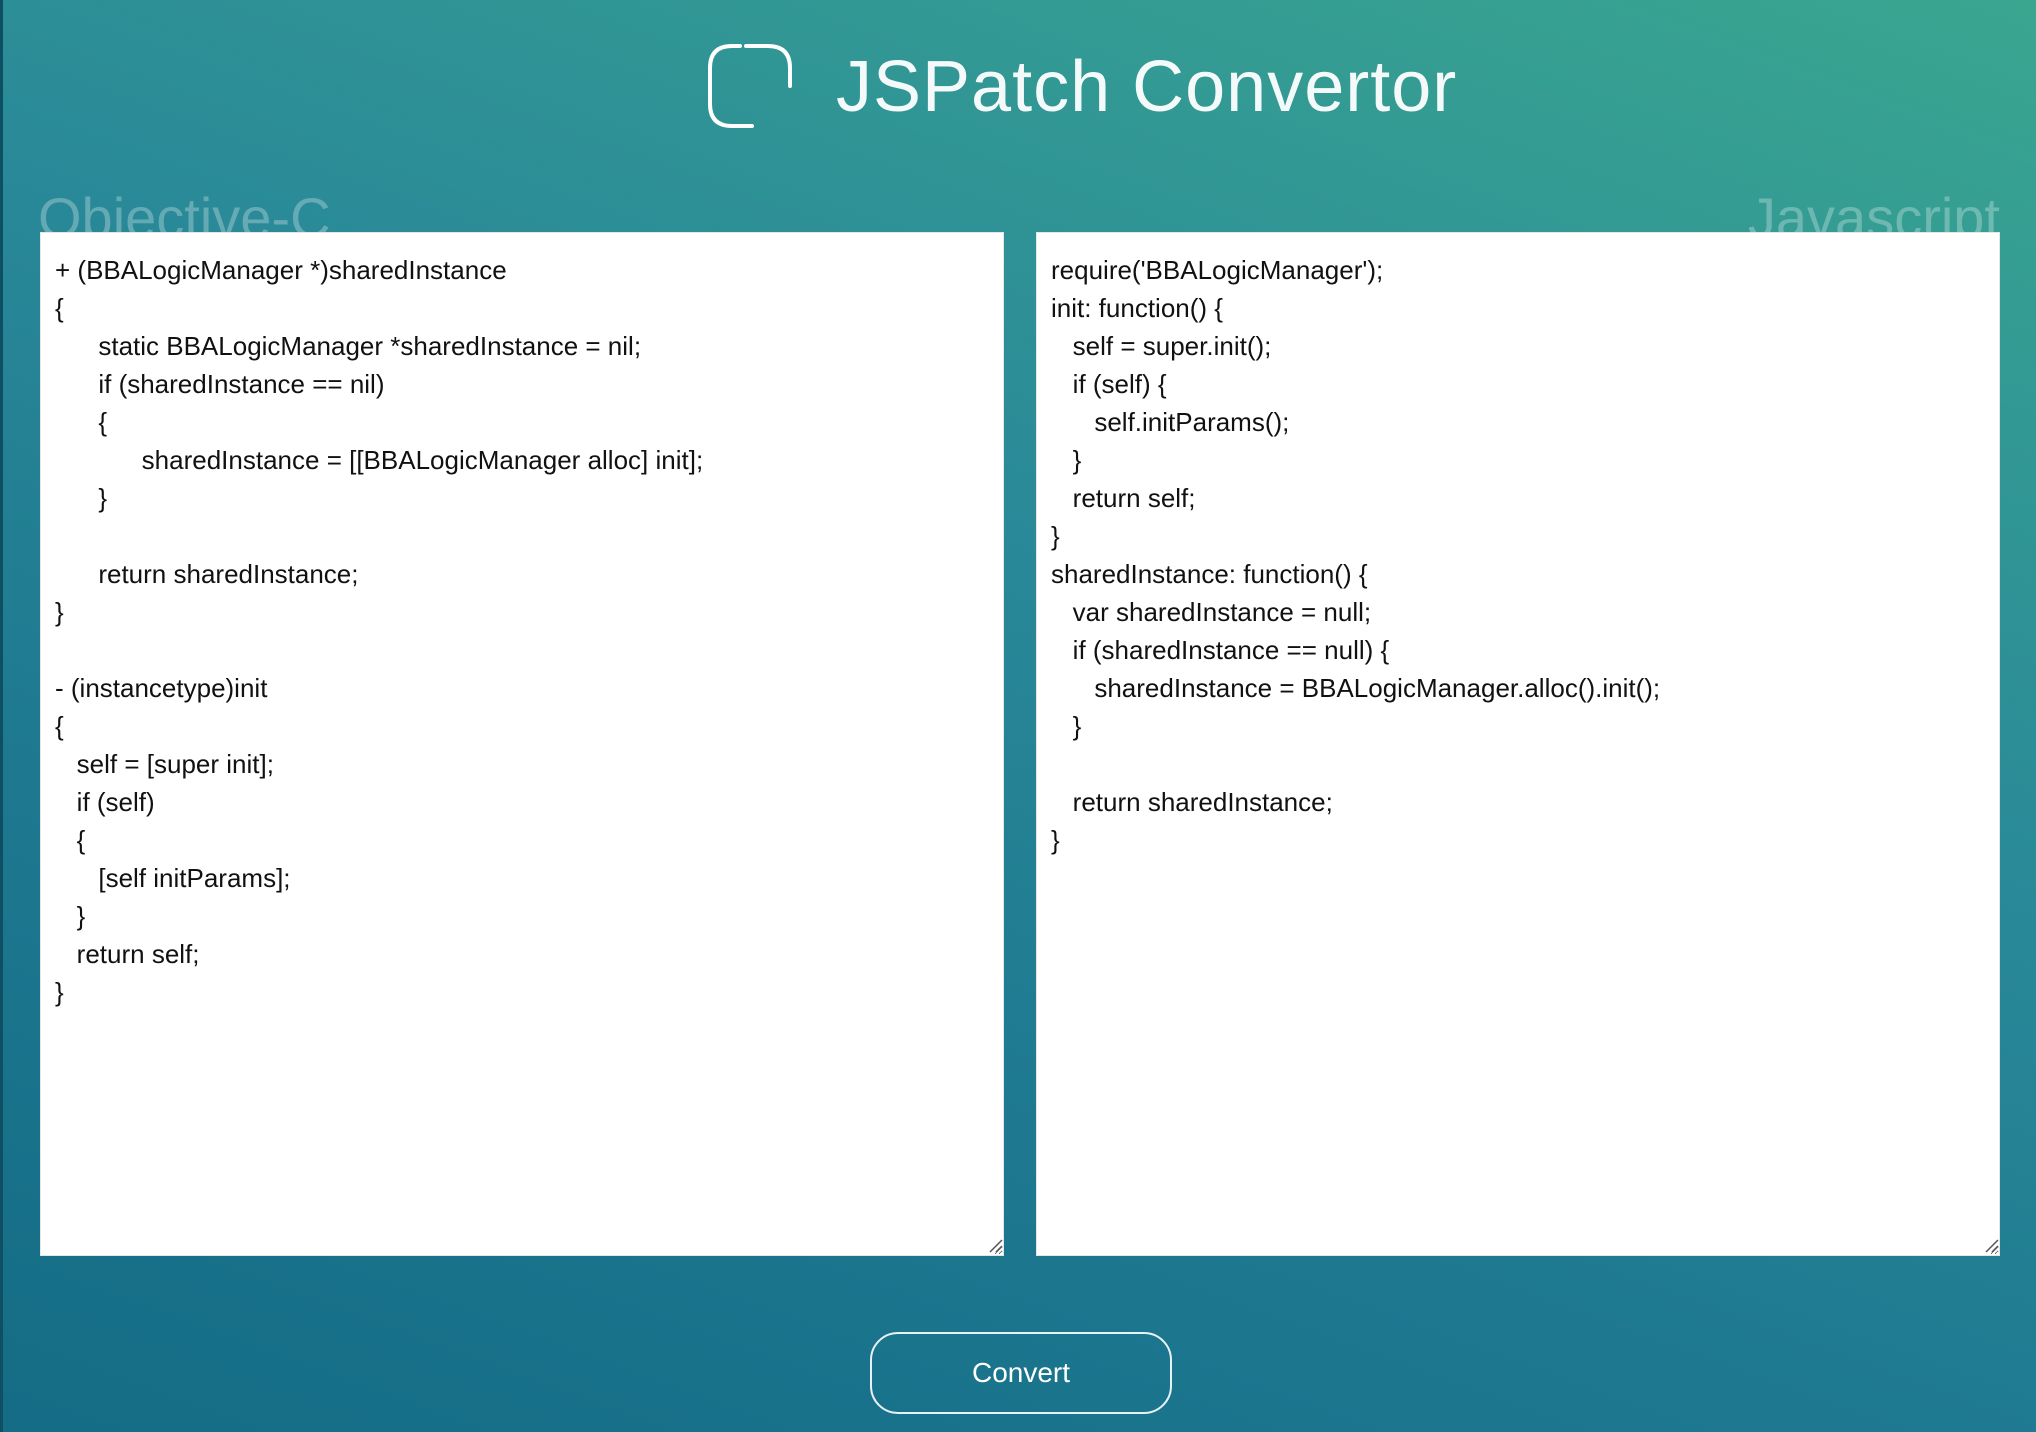  What do you see at coordinates (1, 716) in the screenshot?
I see `window-edge` at bounding box center [1, 716].